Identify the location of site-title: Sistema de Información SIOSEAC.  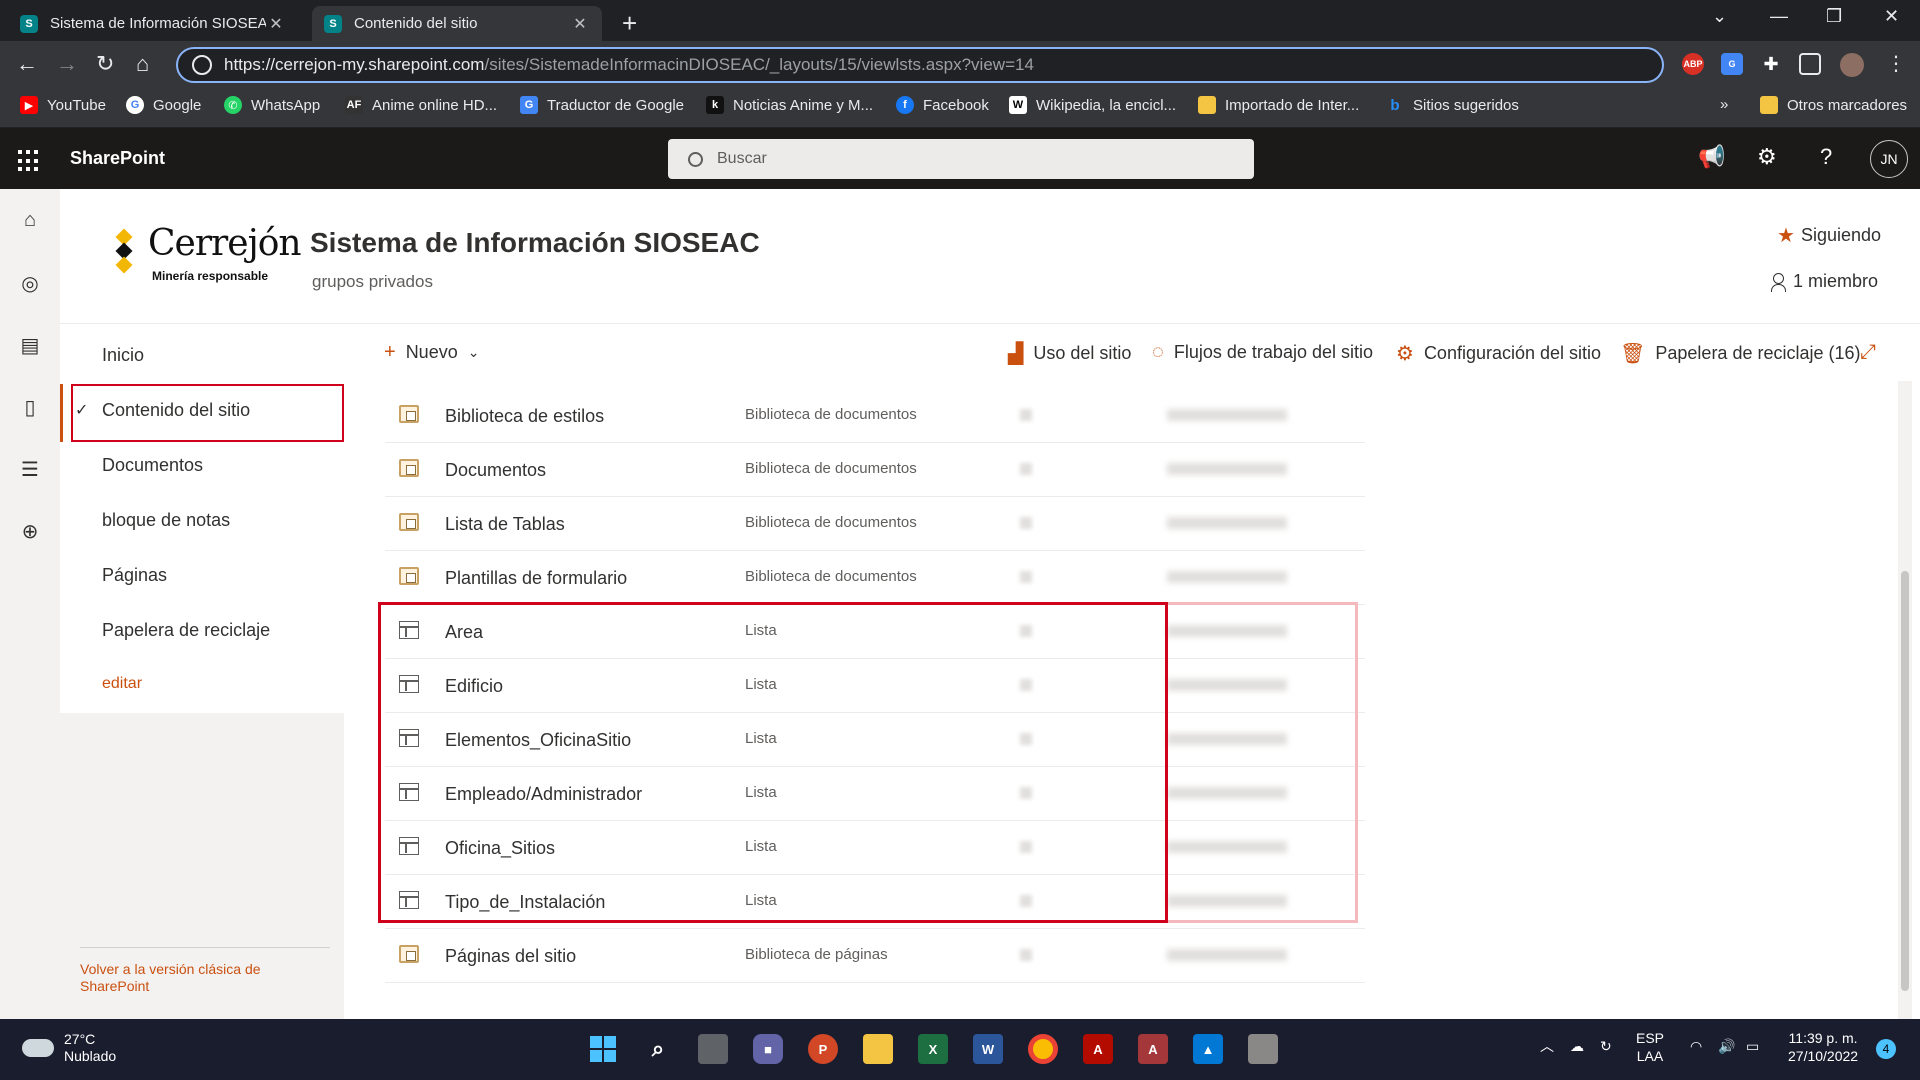
(535, 243).